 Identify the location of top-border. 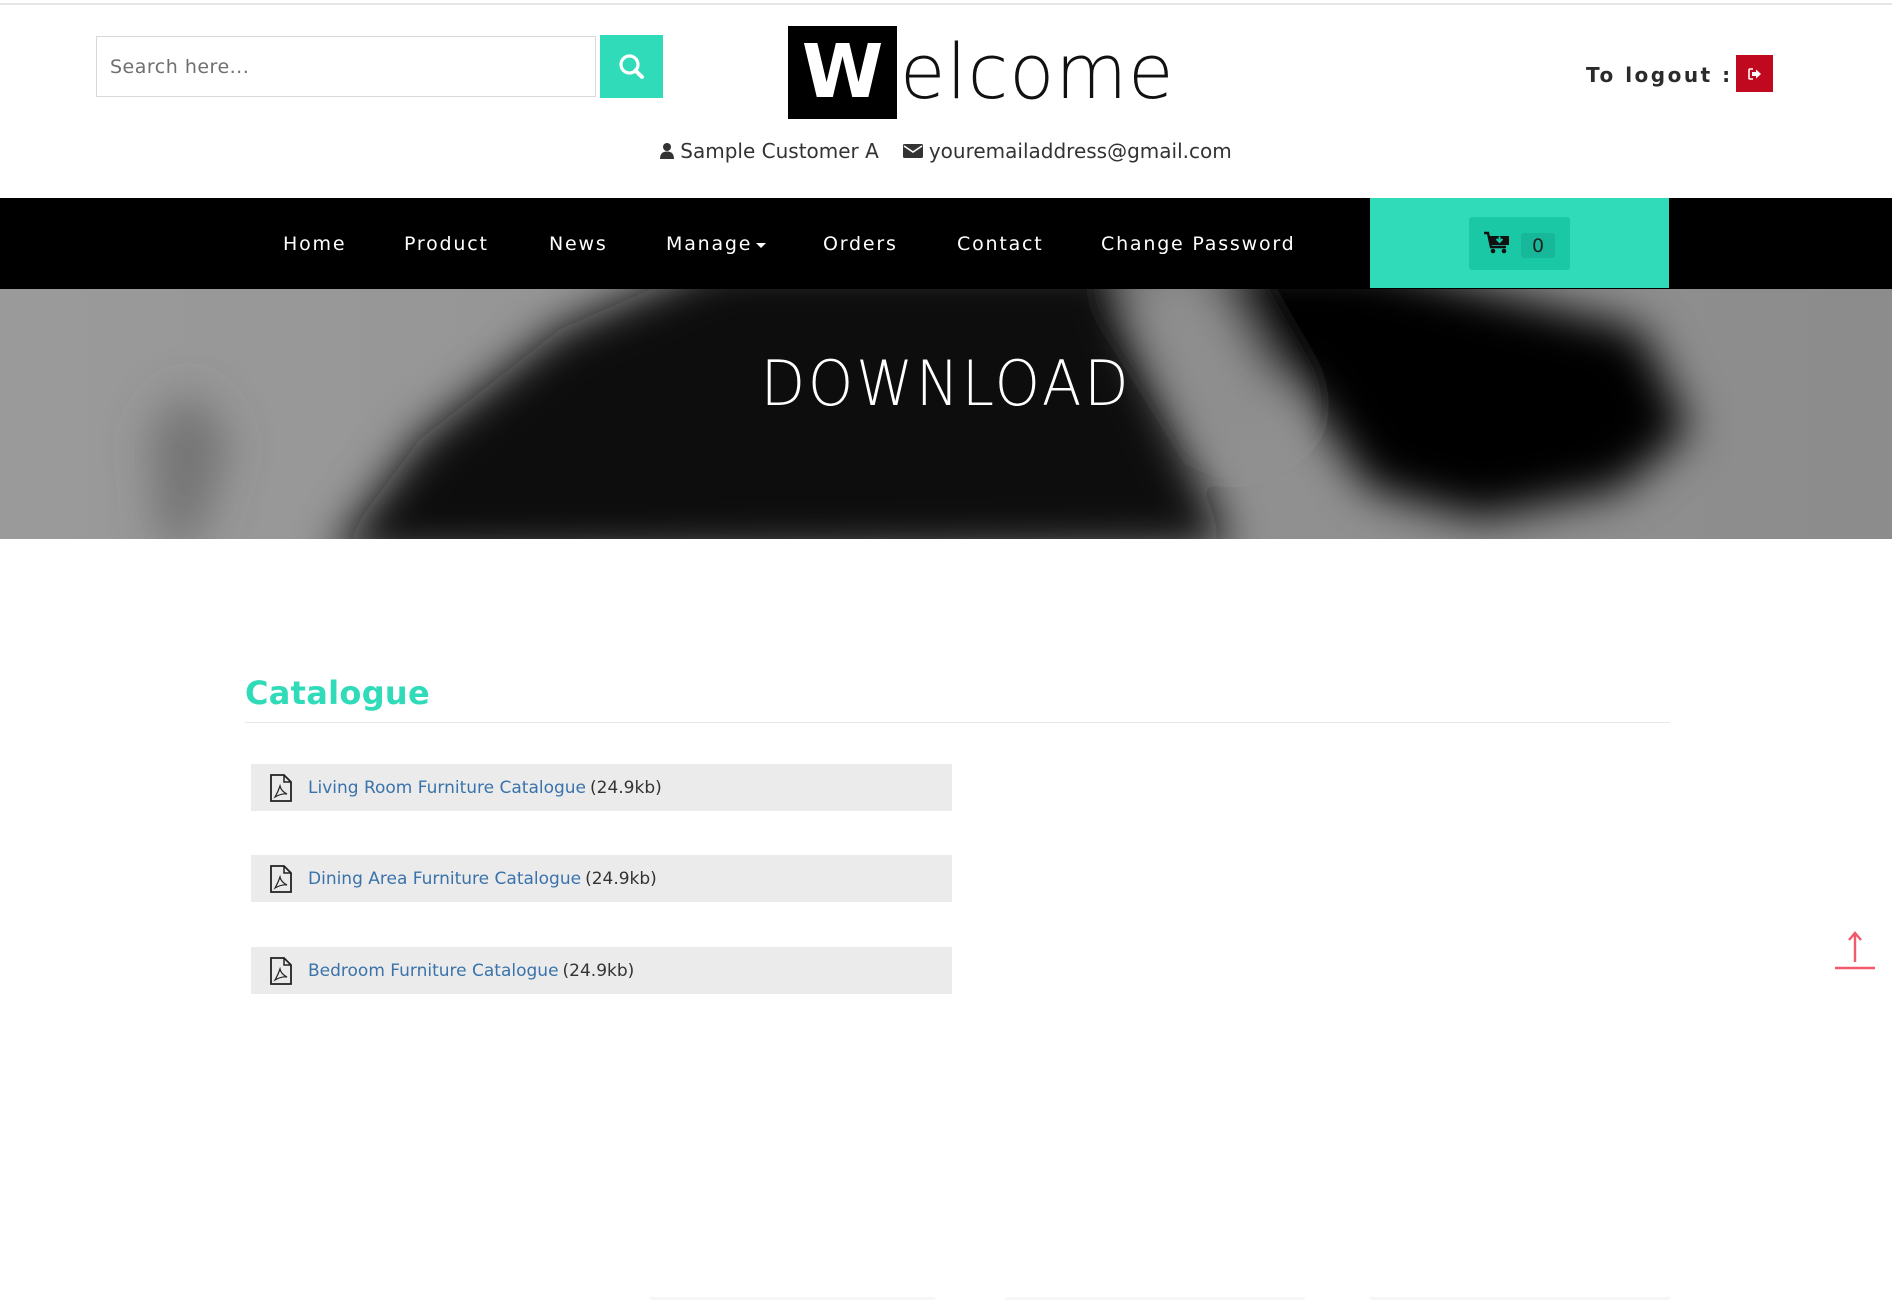
(946, 4).